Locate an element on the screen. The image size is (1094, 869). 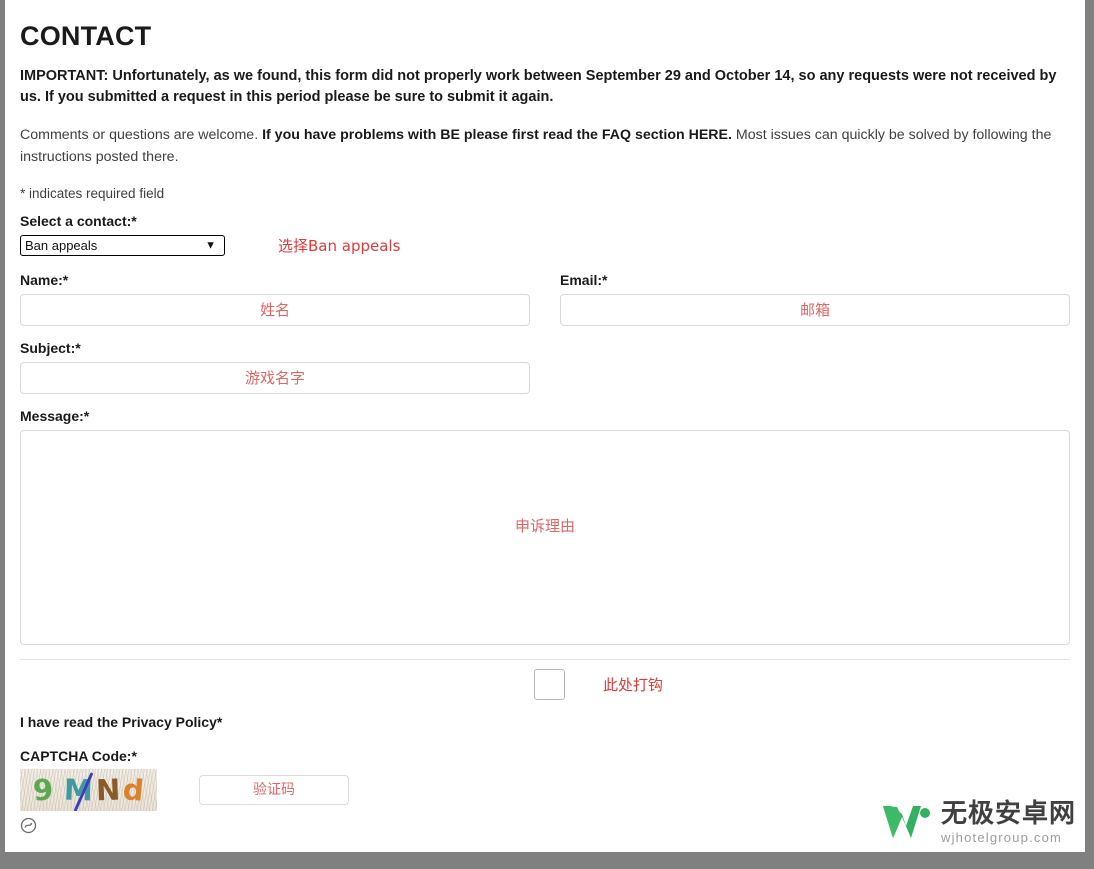
privacy-checkbox-row: 此处打钩 is located at coordinates (547, 684).